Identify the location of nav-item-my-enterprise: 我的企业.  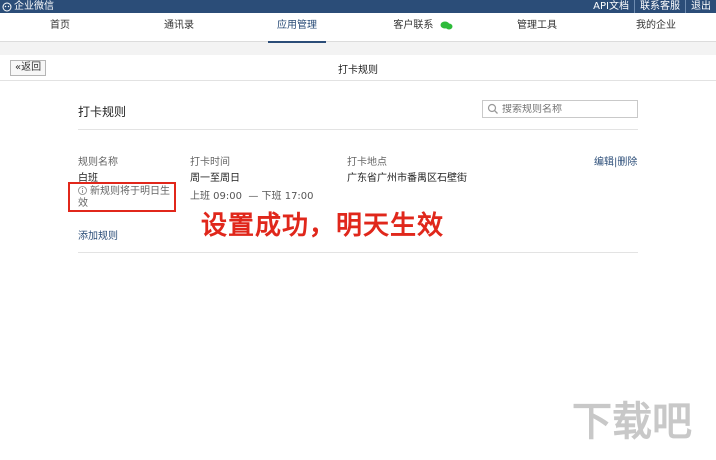
(656, 27).